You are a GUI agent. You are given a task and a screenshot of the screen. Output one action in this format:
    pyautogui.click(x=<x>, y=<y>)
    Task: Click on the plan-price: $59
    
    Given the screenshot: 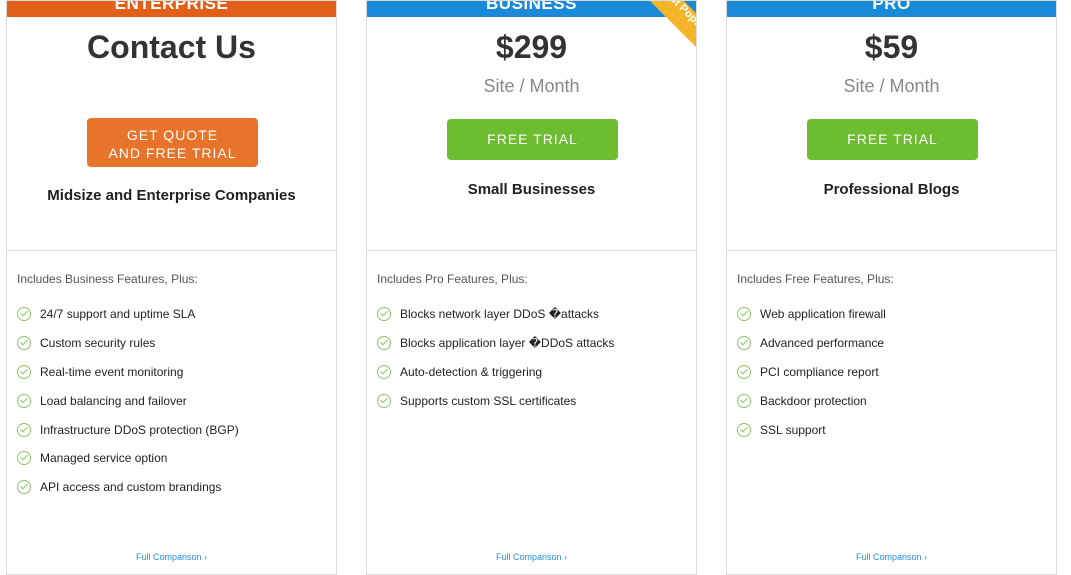 What is the action you would take?
    pyautogui.click(x=891, y=47)
    